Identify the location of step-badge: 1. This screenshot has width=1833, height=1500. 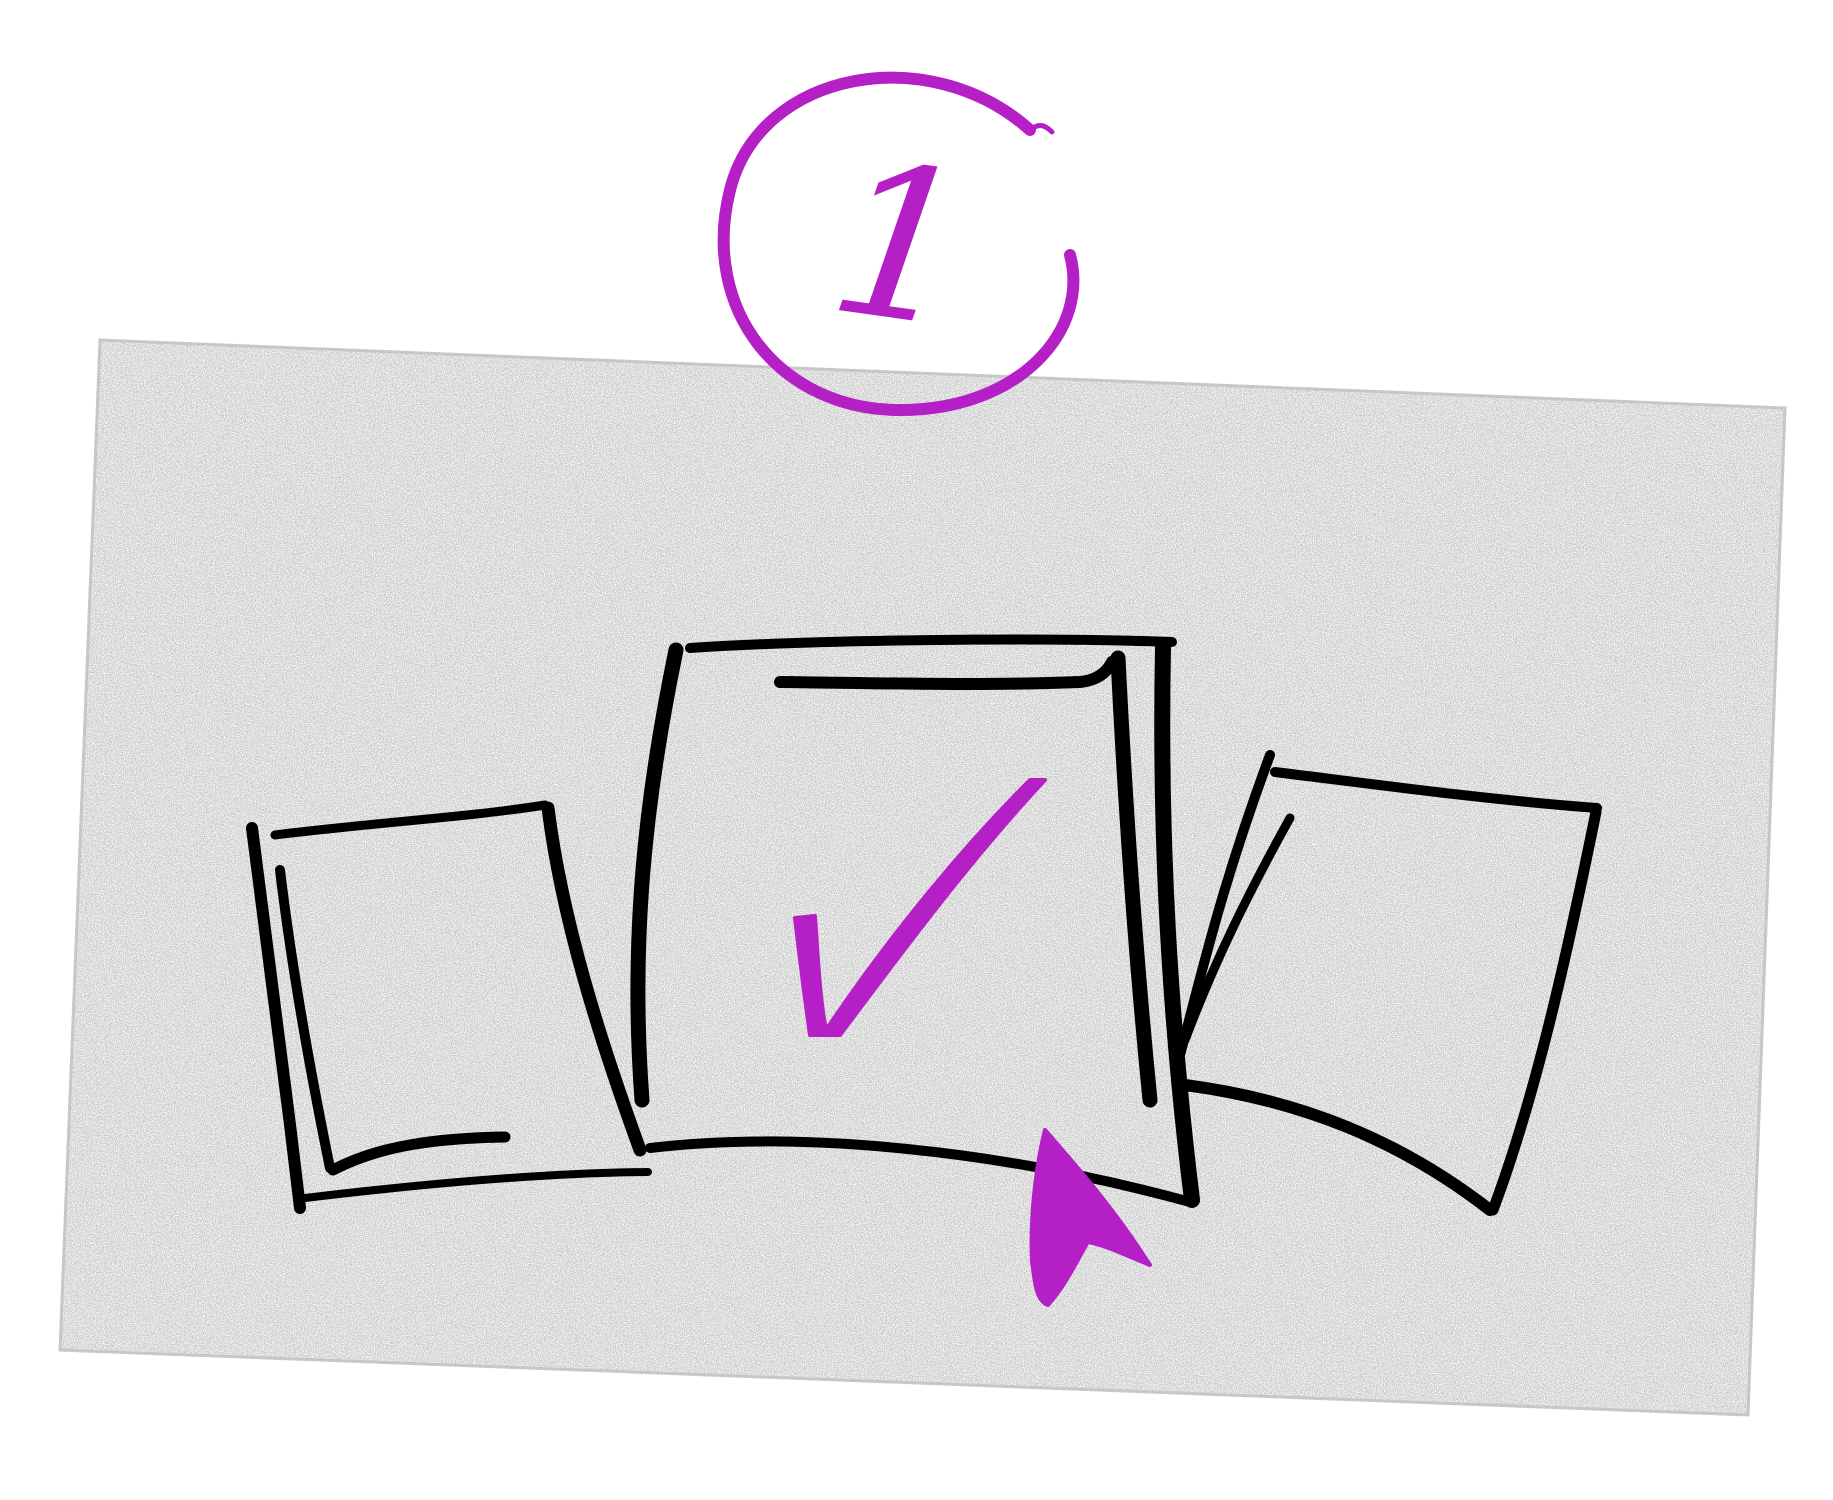
(898, 243).